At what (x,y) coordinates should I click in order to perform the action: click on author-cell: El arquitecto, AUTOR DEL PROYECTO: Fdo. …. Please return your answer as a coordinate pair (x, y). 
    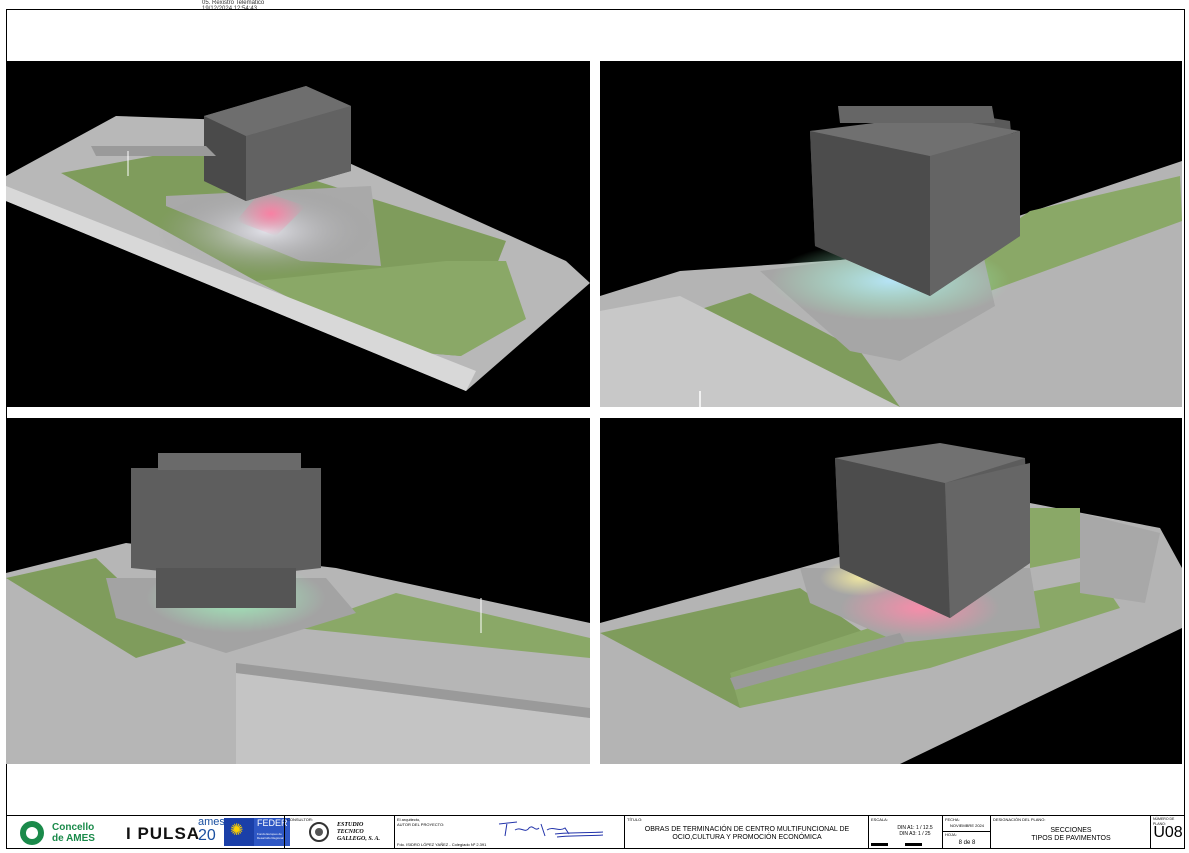
    Looking at the image, I should click on (509, 832).